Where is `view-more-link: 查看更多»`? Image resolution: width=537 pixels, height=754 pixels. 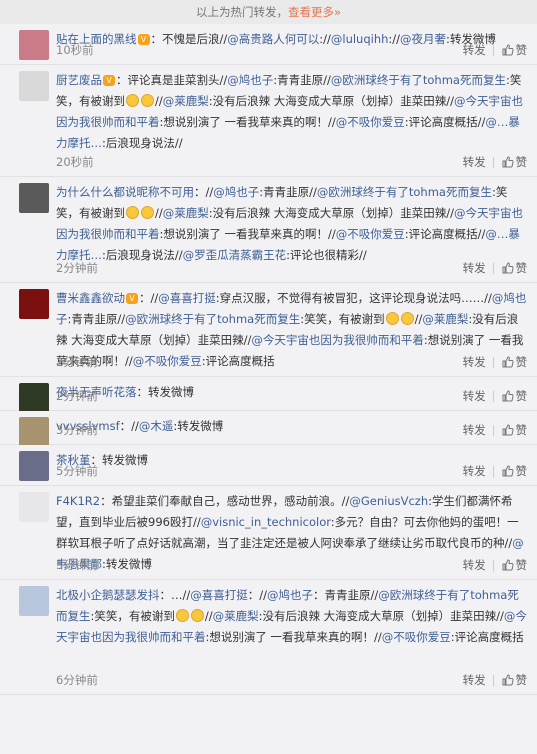 view-more-link: 查看更多» is located at coordinates (314, 12).